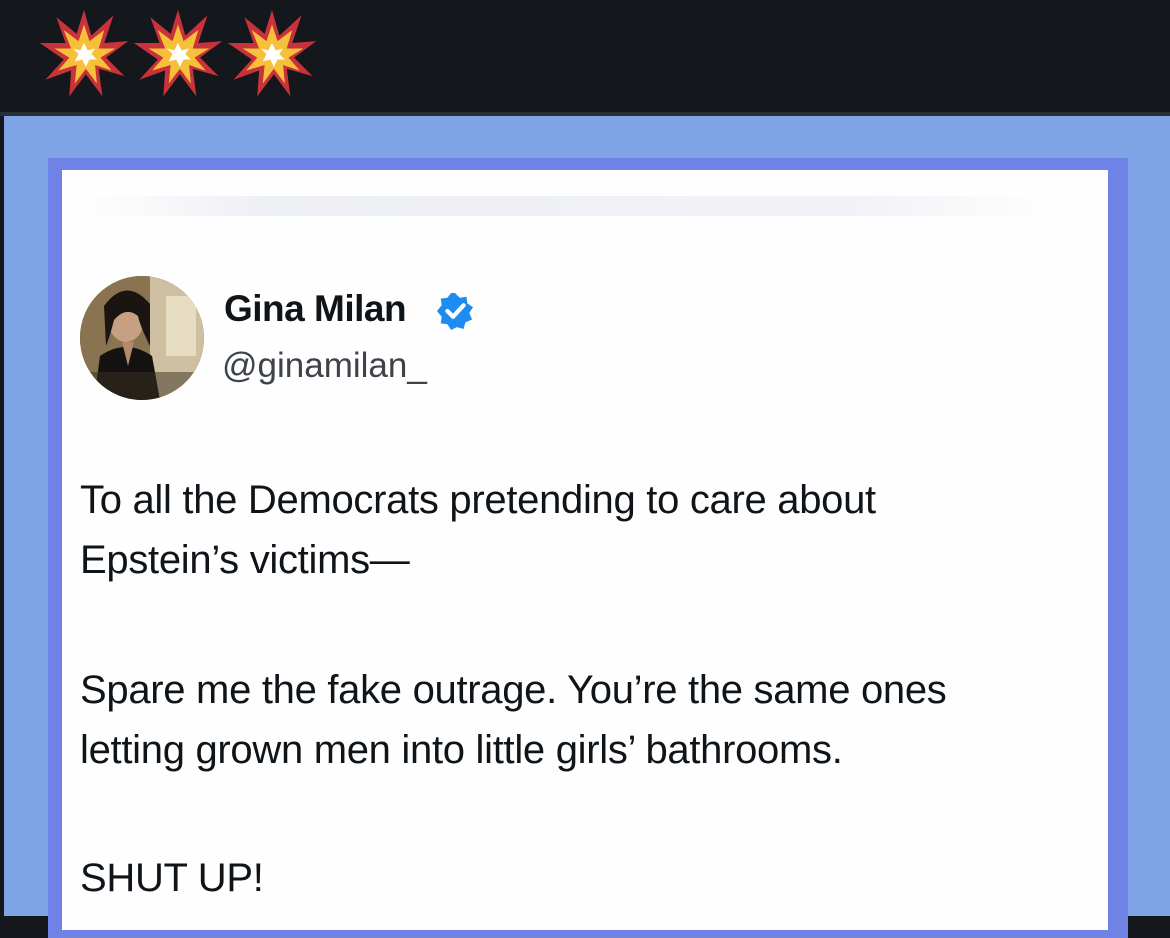 Image resolution: width=1170 pixels, height=938 pixels. I want to click on user-handle: @ginamilan_, so click(324, 365).